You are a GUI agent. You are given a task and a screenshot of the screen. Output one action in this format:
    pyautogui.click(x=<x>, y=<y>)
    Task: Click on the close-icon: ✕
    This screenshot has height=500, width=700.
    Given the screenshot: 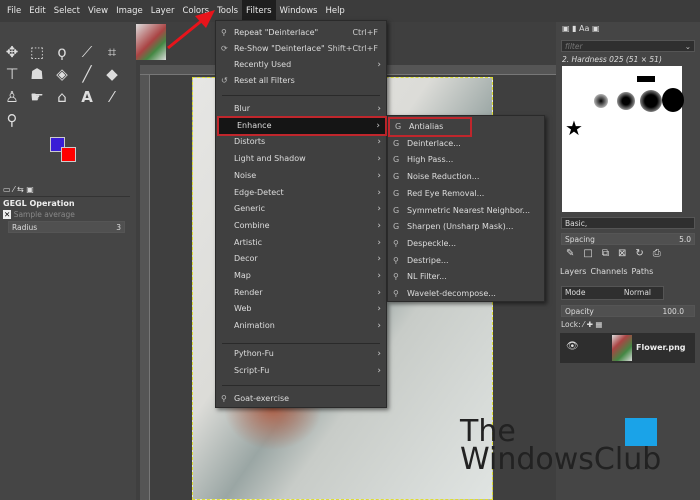 What is the action you would take?
    pyautogui.click(x=7, y=214)
    